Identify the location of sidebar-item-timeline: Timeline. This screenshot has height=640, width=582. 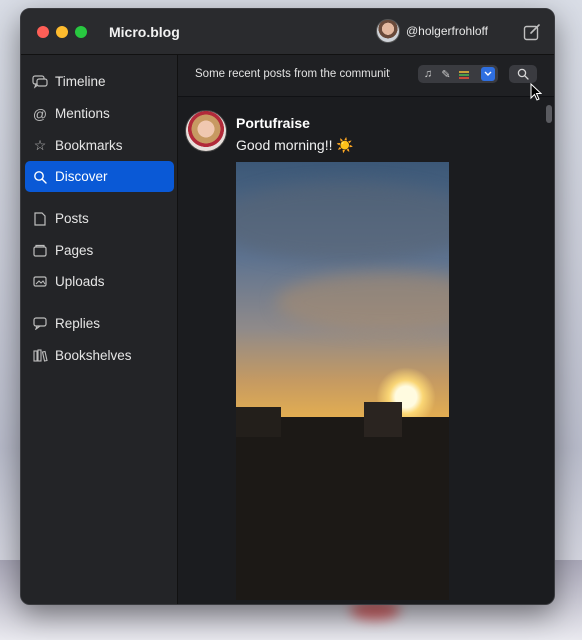
(99, 81).